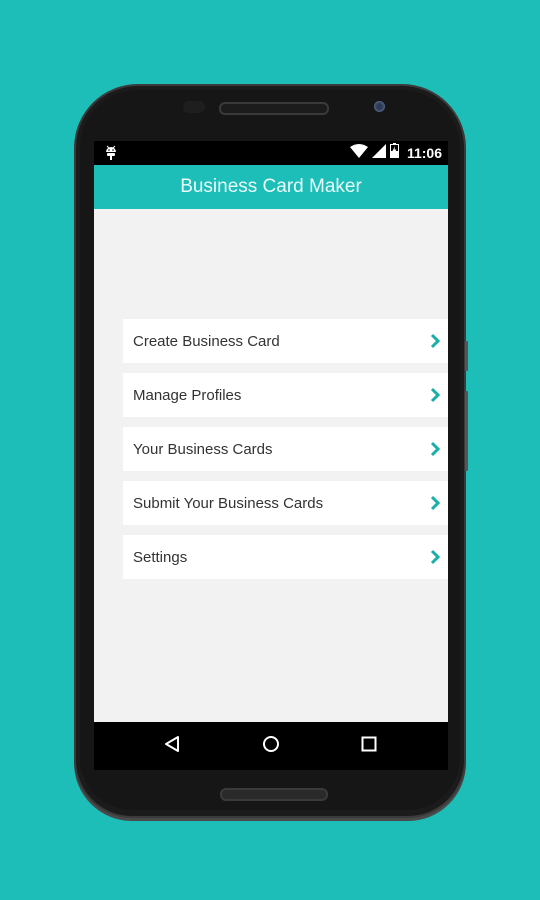  What do you see at coordinates (394, 153) in the screenshot?
I see `battery-charging-icon` at bounding box center [394, 153].